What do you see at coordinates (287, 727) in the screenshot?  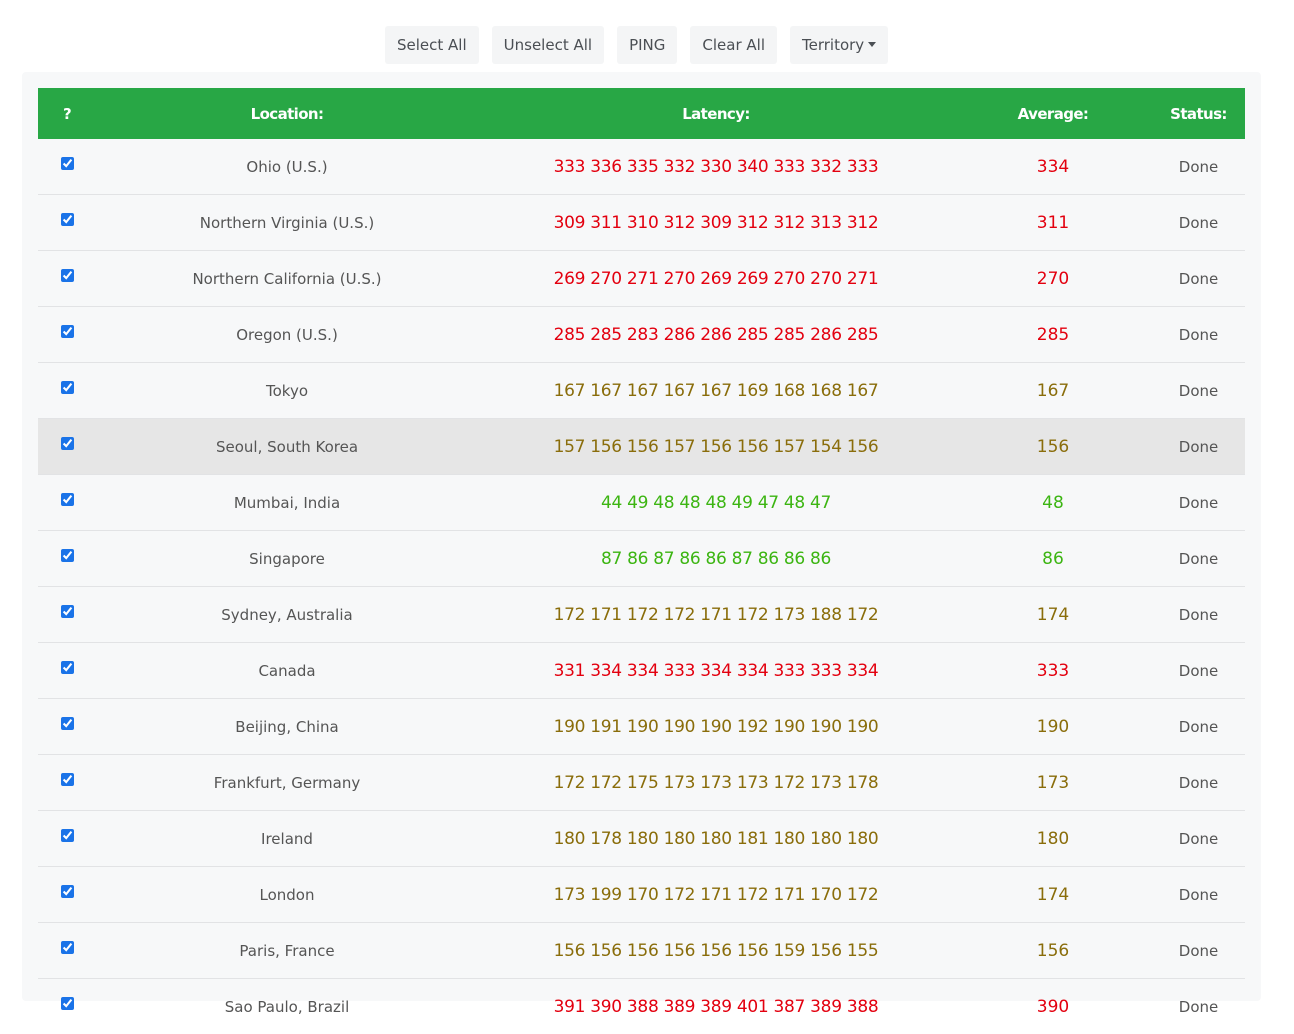 I see `location-cell: Beijing, China` at bounding box center [287, 727].